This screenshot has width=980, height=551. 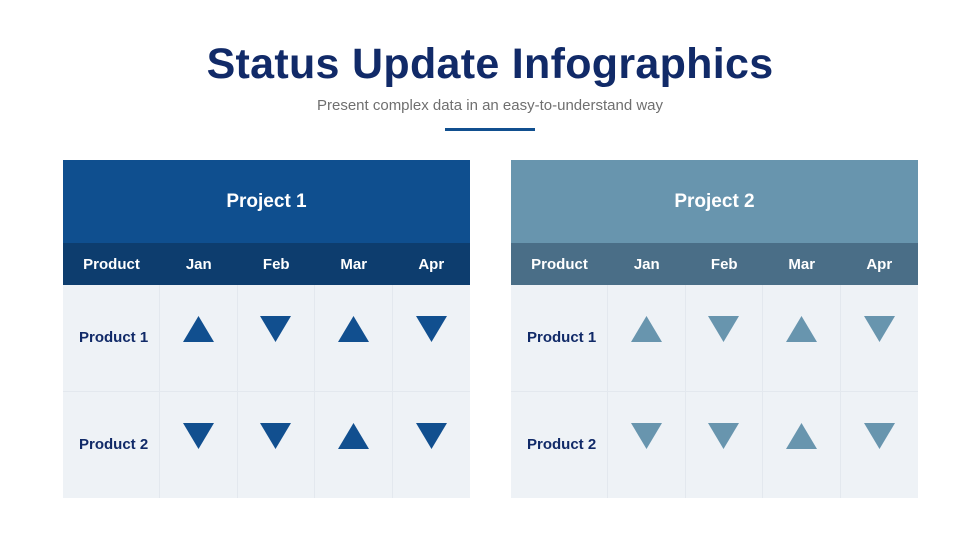 I want to click on project-1-column-headers: Product Jan Feb Mar Apr, so click(x=266, y=264).